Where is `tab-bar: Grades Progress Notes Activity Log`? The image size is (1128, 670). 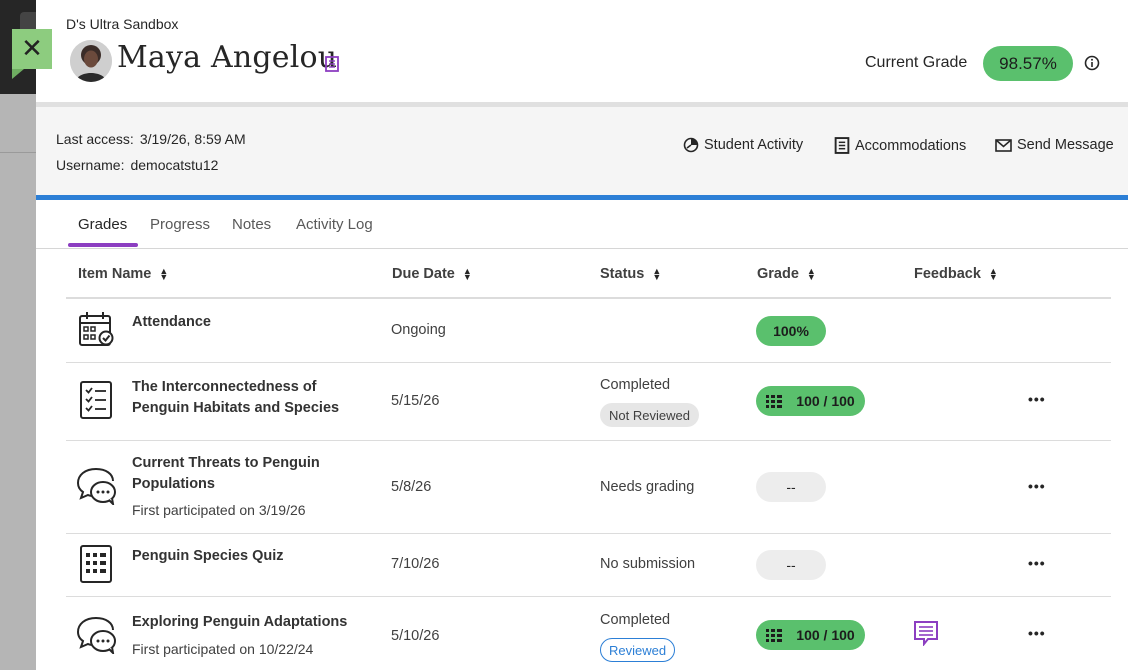 tab-bar: Grades Progress Notes Activity Log is located at coordinates (582, 224).